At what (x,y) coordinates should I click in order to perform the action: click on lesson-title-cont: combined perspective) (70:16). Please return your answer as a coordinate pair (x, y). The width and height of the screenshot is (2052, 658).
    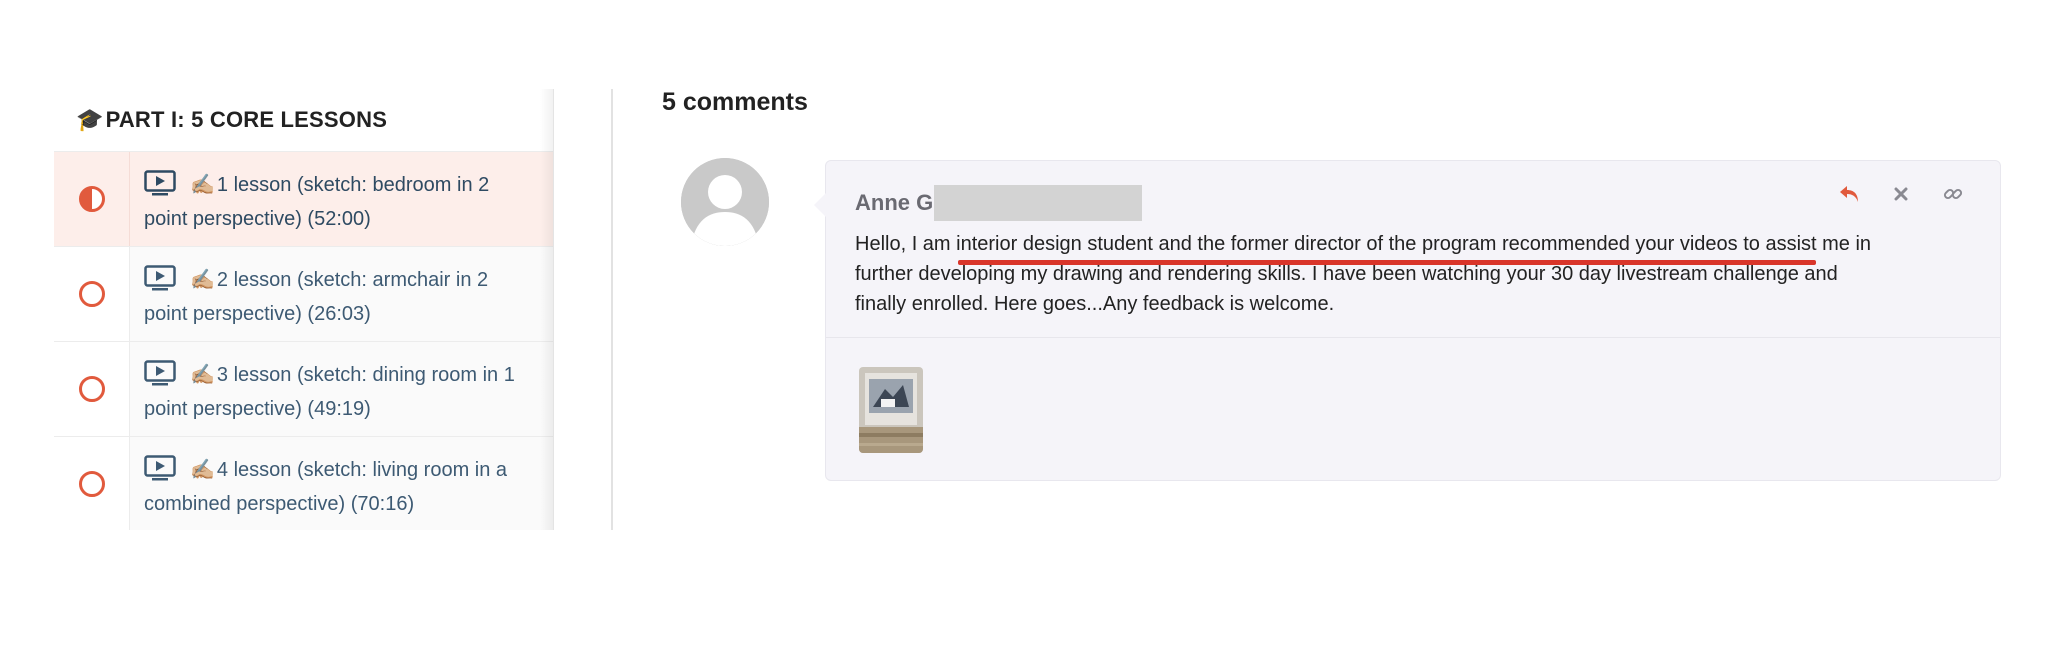
    Looking at the image, I should click on (279, 504).